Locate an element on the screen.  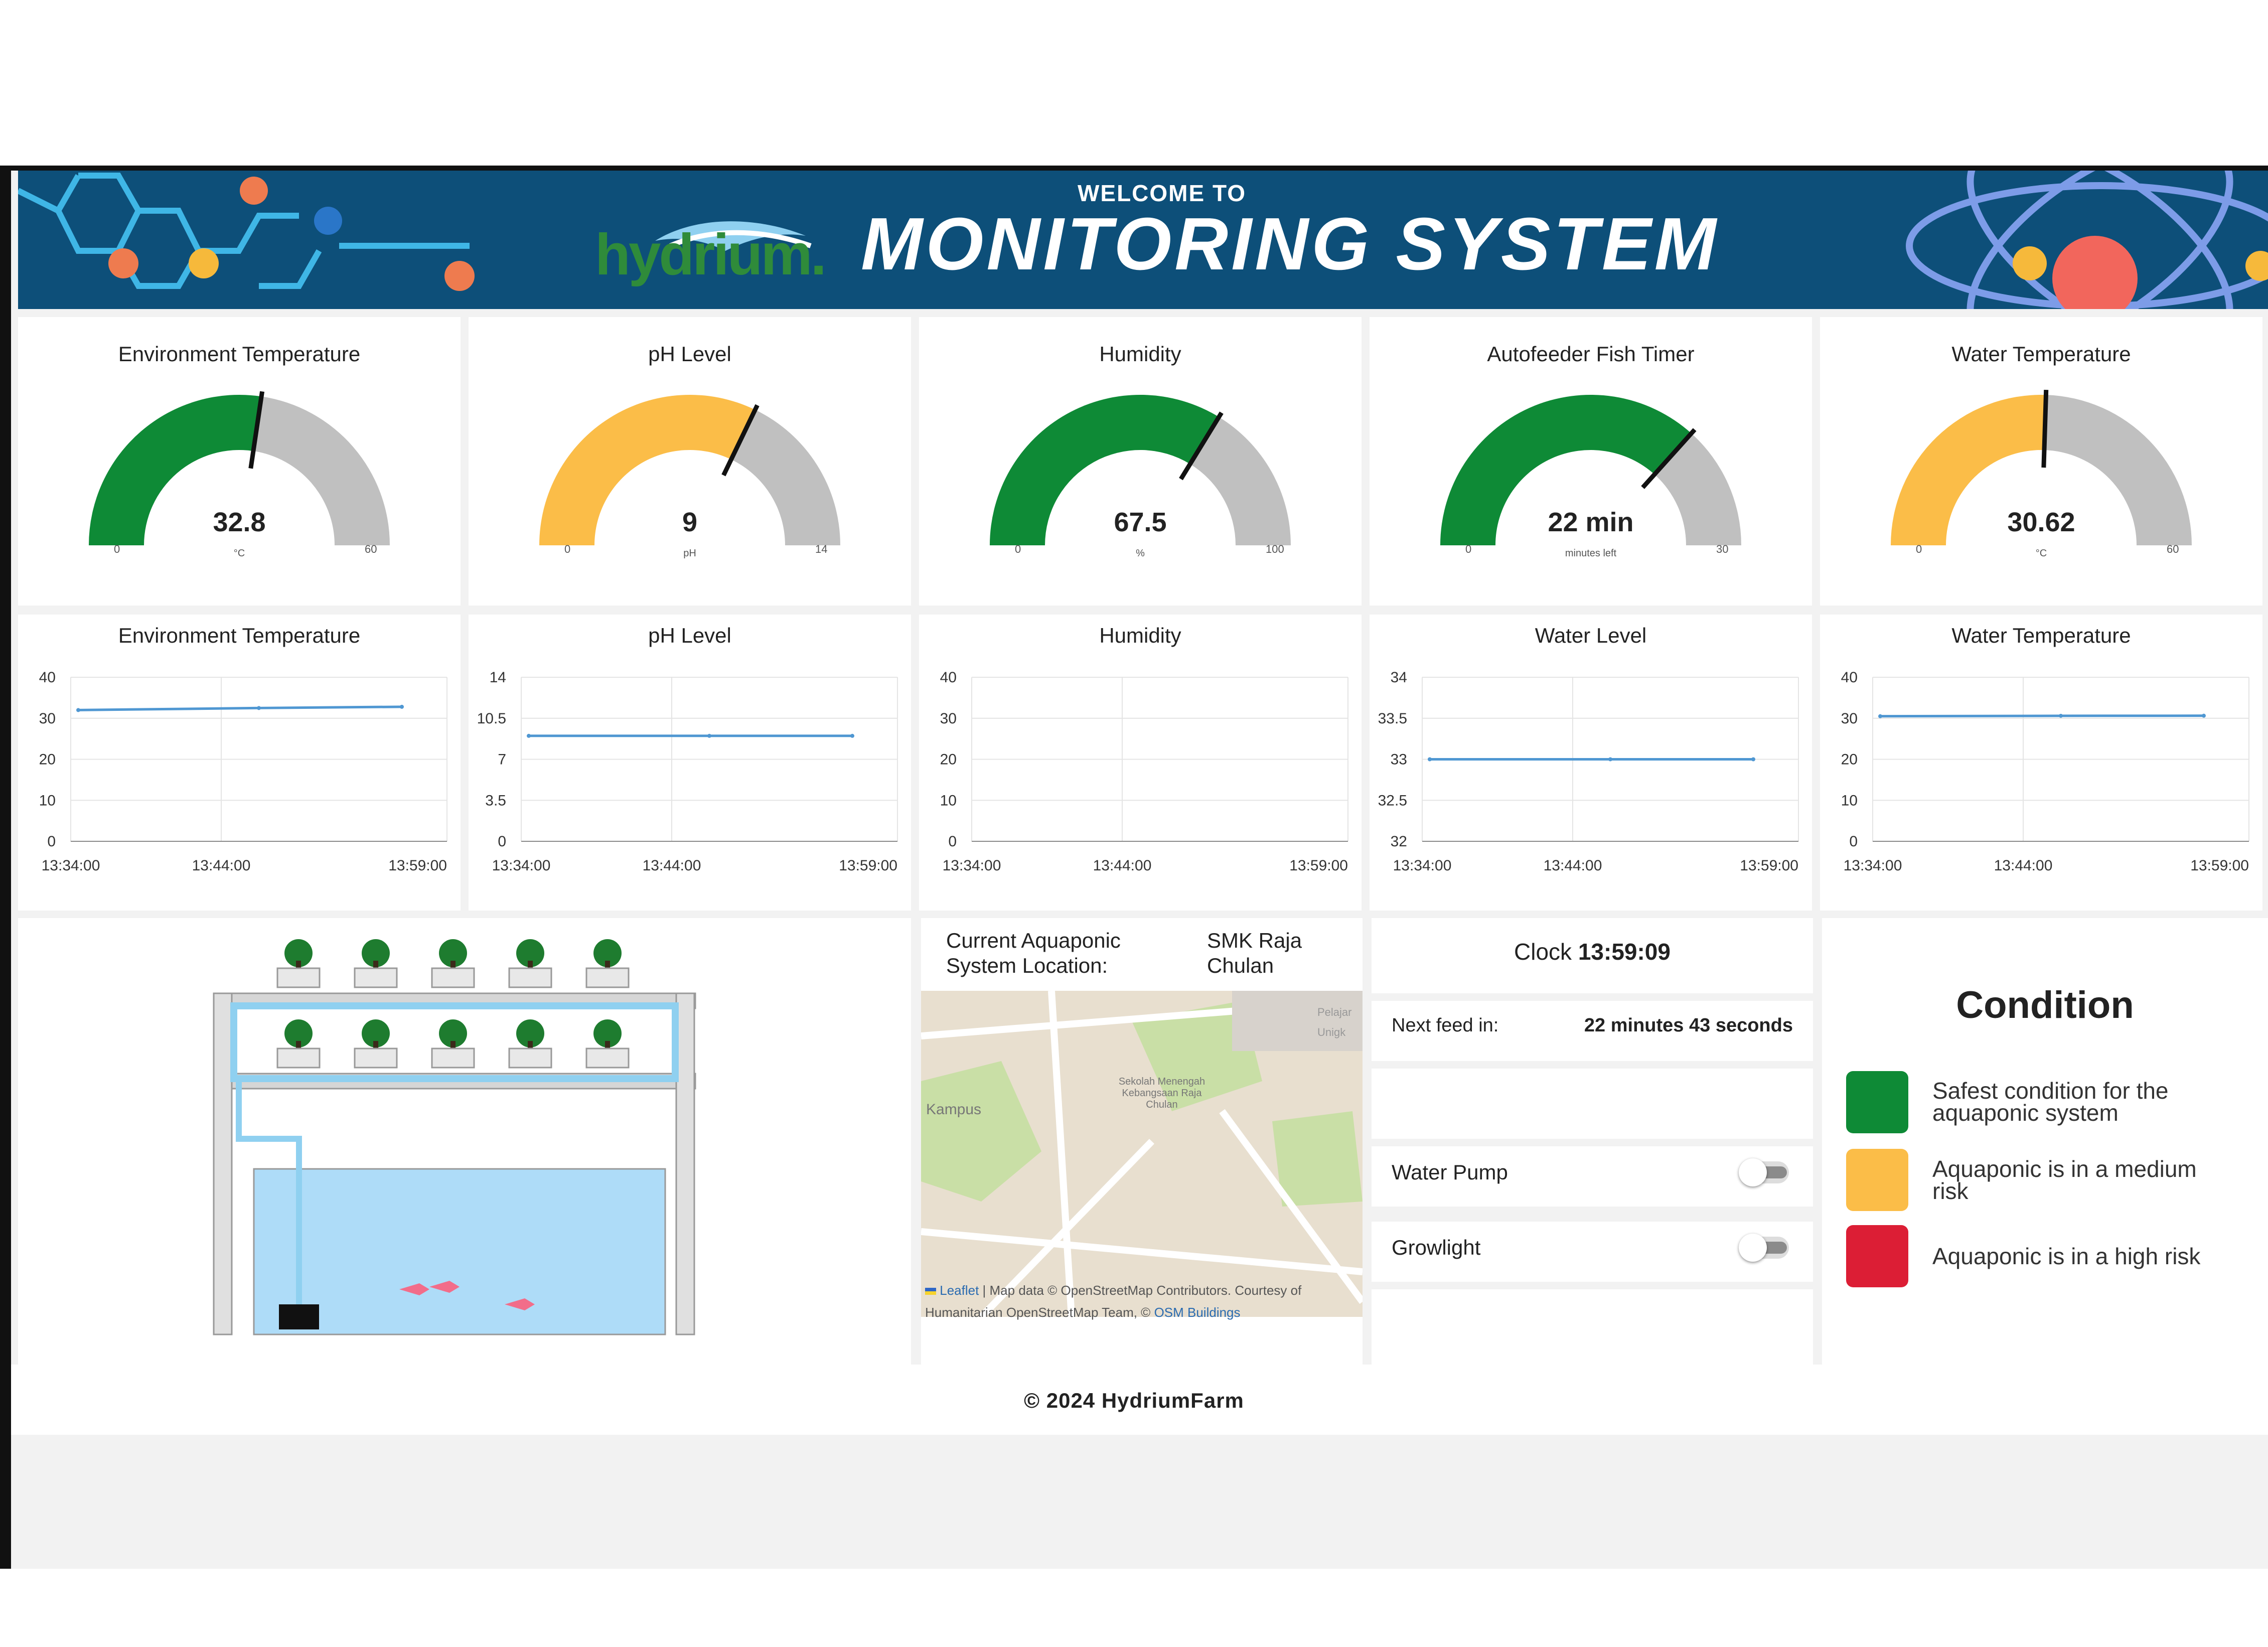
clock-label: Clock is located at coordinates (1543, 952).